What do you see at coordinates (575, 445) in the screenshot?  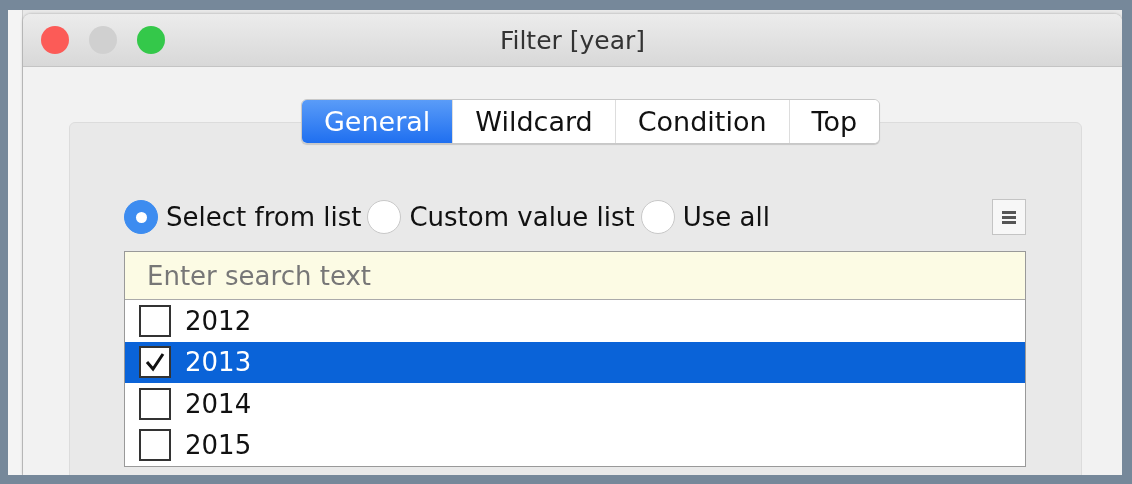 I see `list-item: 2015` at bounding box center [575, 445].